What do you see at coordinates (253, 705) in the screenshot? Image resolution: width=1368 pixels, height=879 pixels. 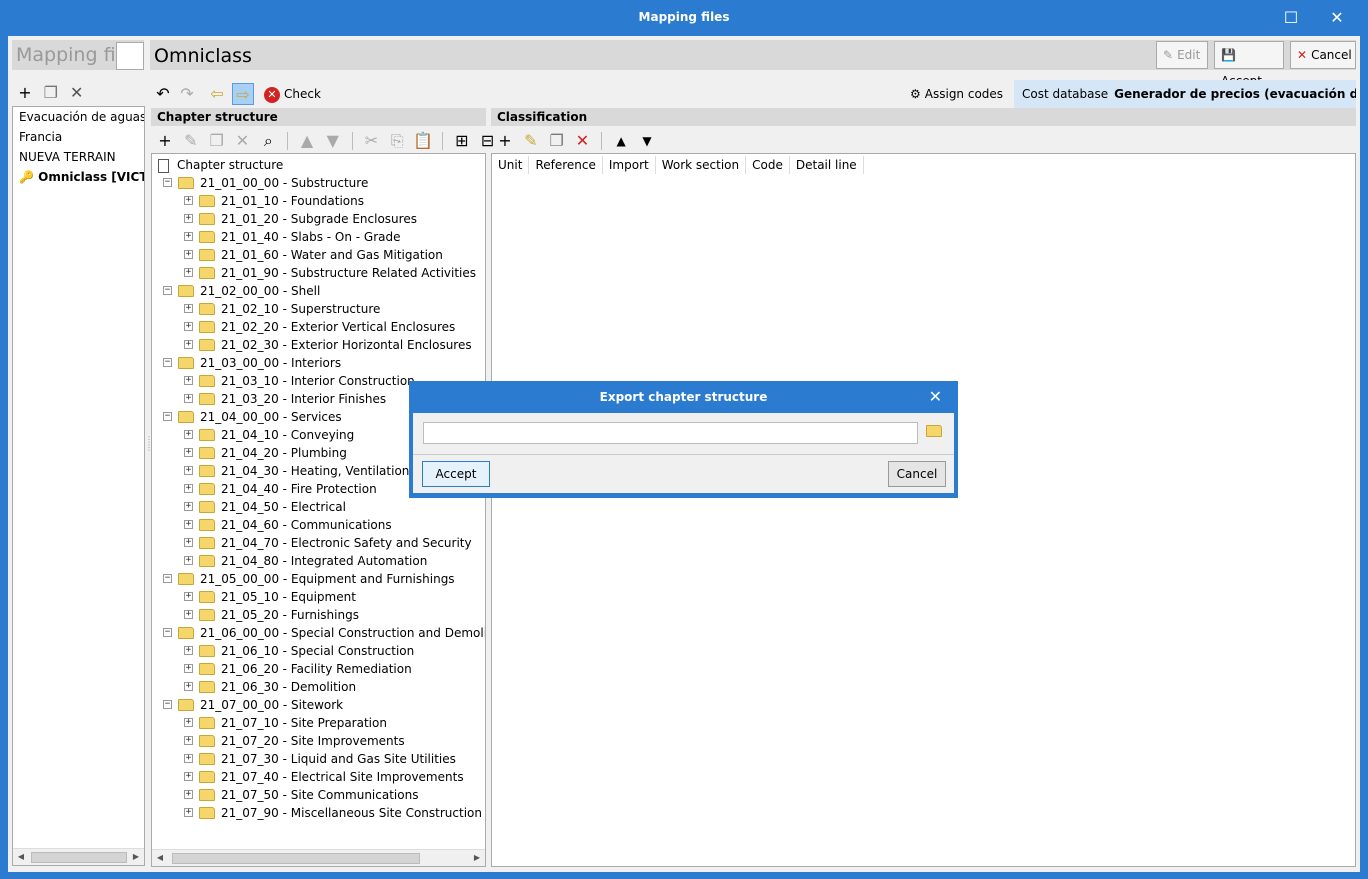 I see `tree-group: − 21_07_00_00 - Sitework` at bounding box center [253, 705].